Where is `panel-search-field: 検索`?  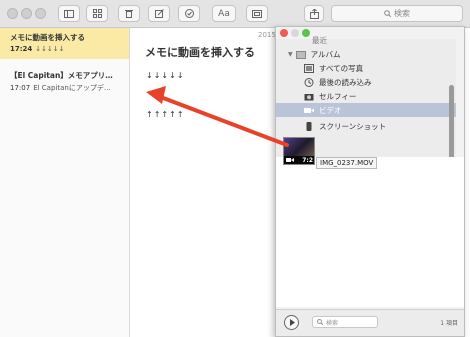 panel-search-field: 検索 is located at coordinates (345, 322).